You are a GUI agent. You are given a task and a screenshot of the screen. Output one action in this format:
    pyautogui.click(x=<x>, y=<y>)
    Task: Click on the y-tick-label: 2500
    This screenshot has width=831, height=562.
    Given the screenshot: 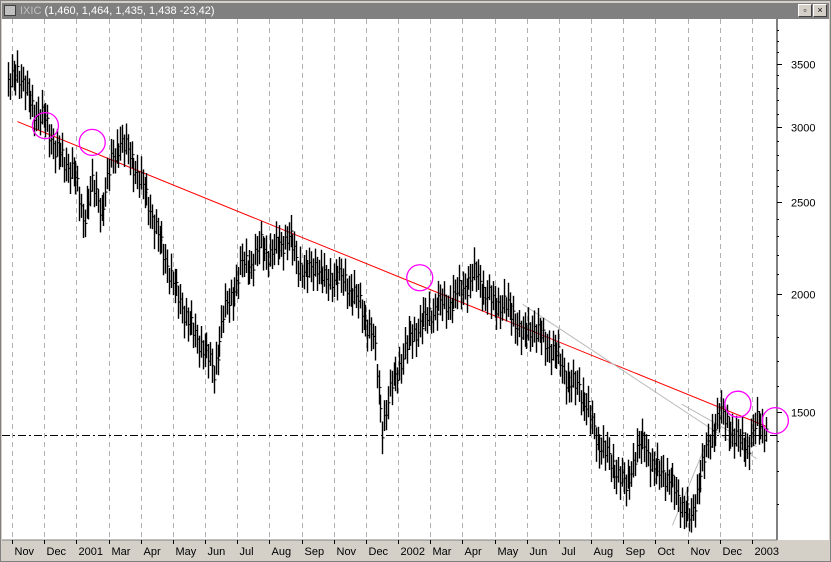 What is the action you would take?
    pyautogui.click(x=803, y=204)
    